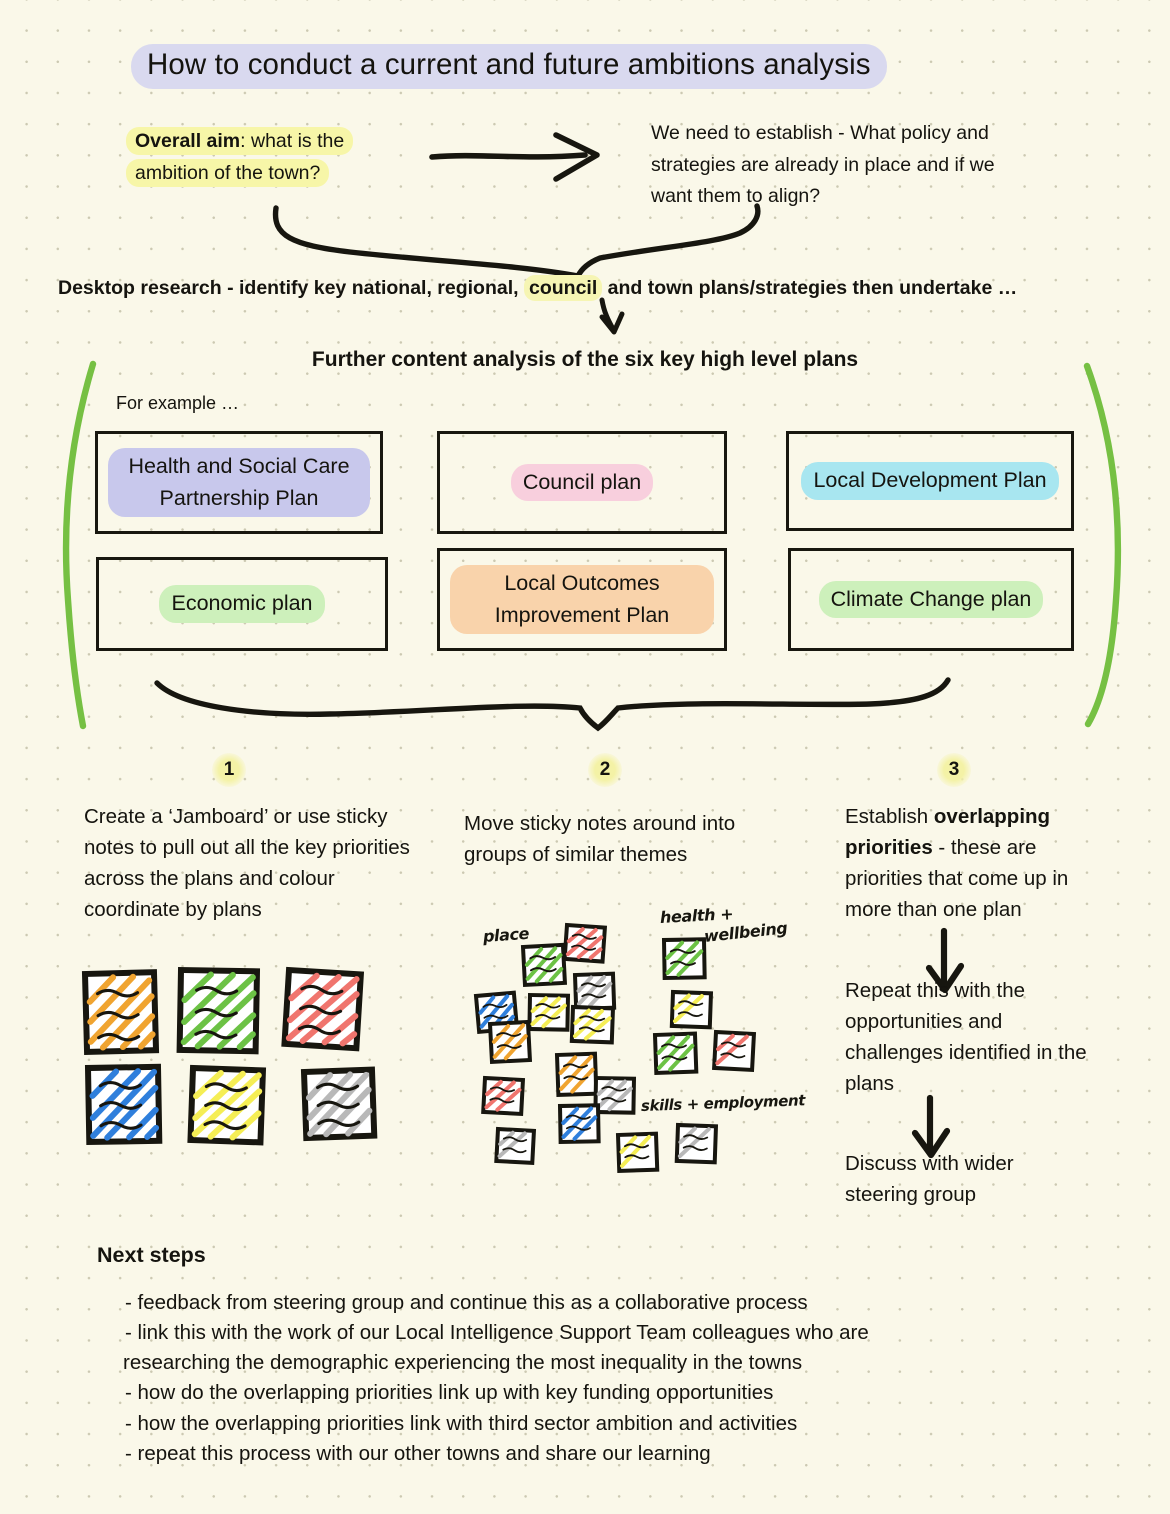 This screenshot has width=1170, height=1514. Describe the element at coordinates (605, 770) in the screenshot. I see `step-number-2: 2` at that location.